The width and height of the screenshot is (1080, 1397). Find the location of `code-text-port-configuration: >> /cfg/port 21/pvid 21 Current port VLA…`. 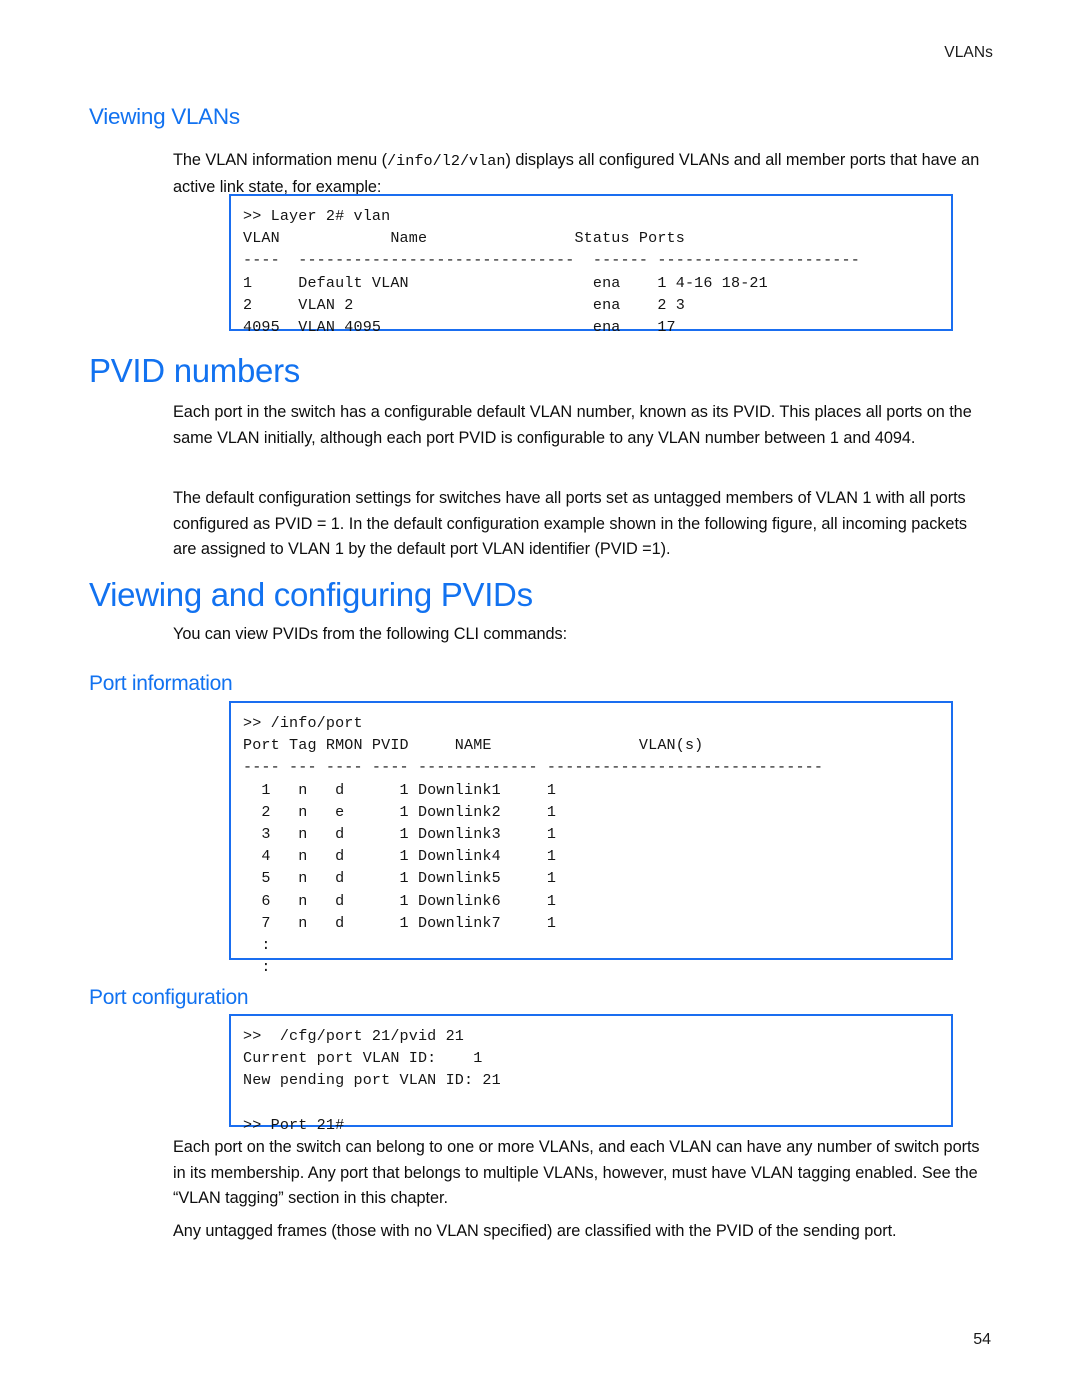

code-text-port-configuration: >> /cfg/port 21/pvid 21 Current port VLA… is located at coordinates (372, 1080).